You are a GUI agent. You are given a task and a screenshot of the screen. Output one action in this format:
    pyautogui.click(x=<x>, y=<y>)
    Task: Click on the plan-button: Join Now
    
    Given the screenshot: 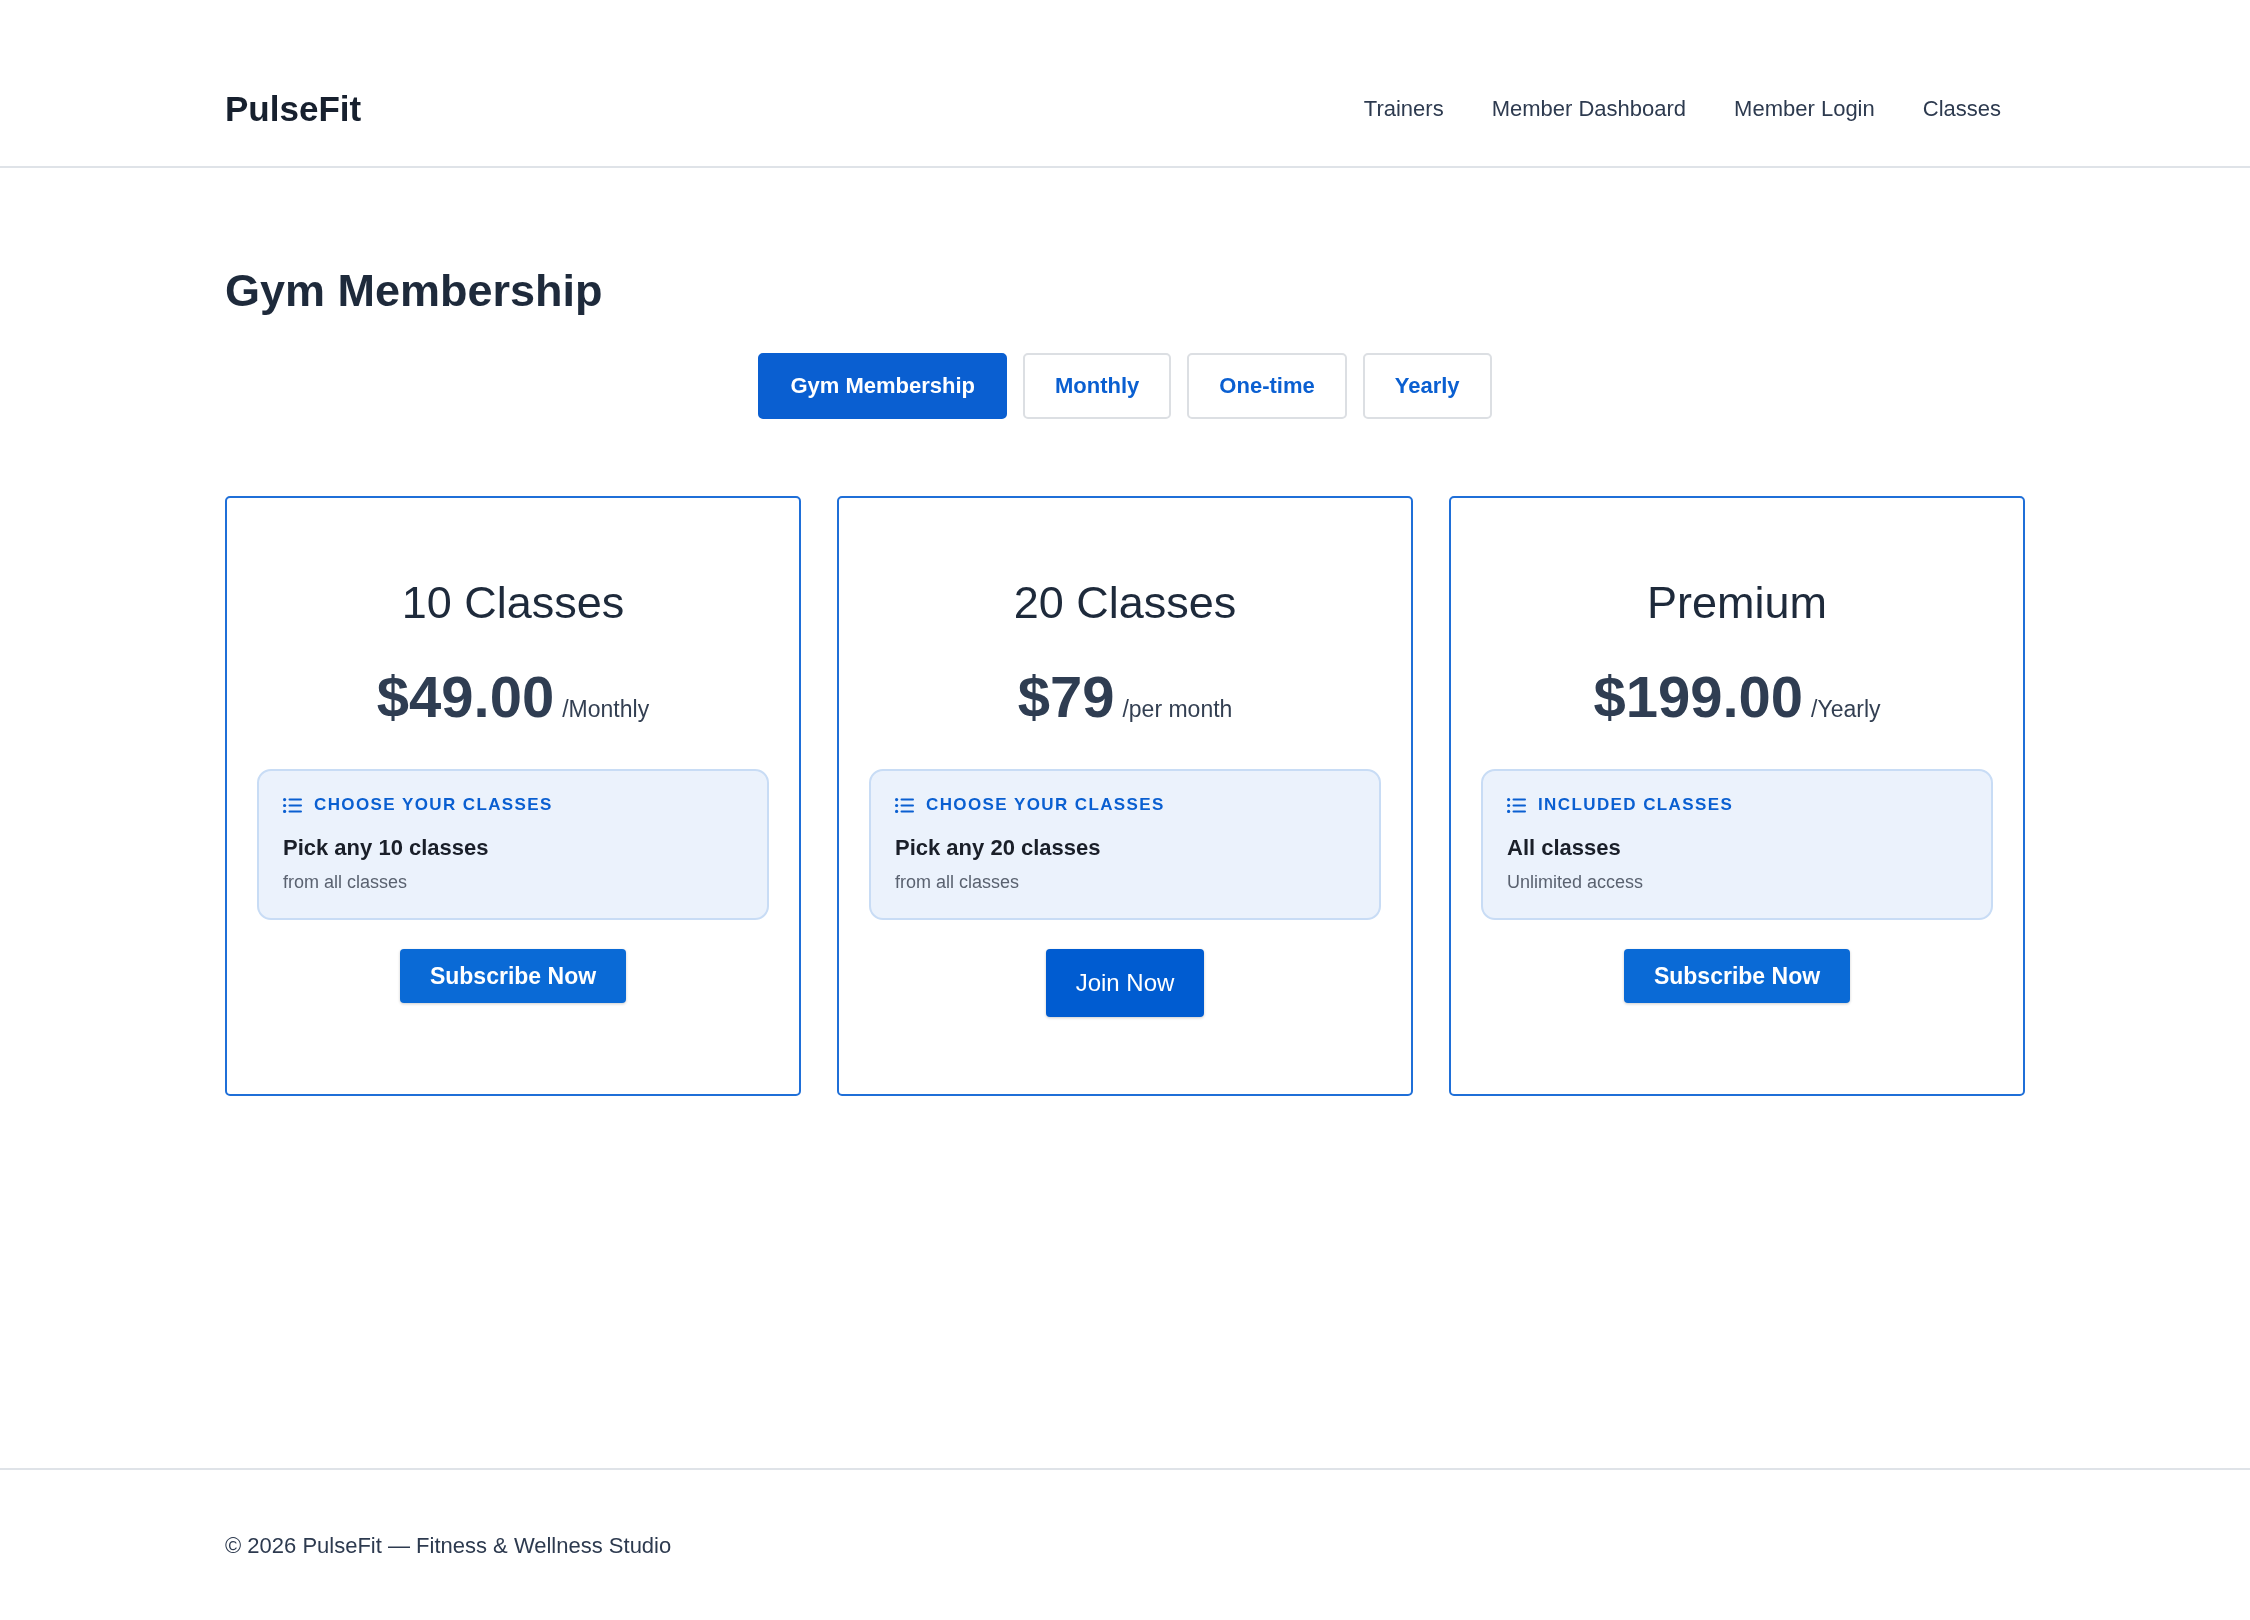 What is the action you would take?
    pyautogui.click(x=1125, y=983)
    